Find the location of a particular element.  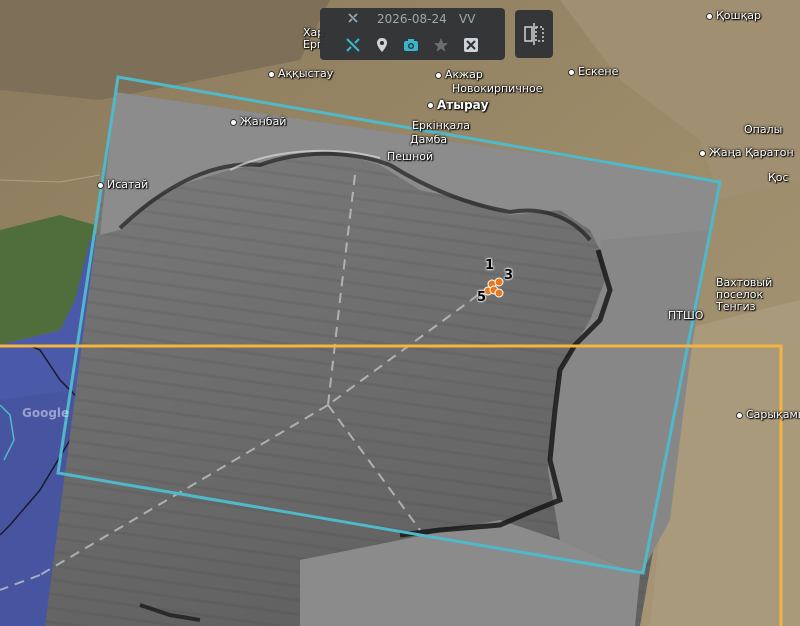

place-name: Дамба is located at coordinates (429, 139).